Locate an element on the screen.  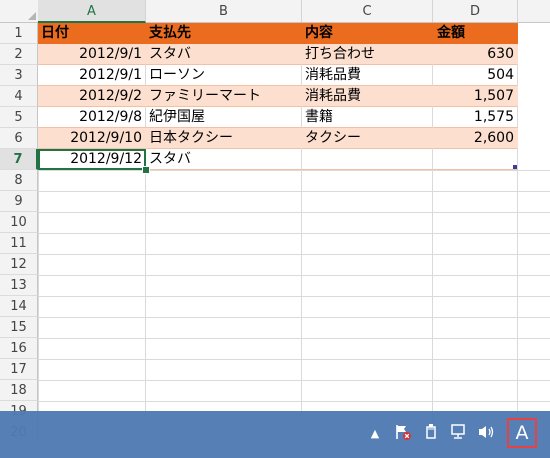
row-header-1: 1 is located at coordinates (19, 33).